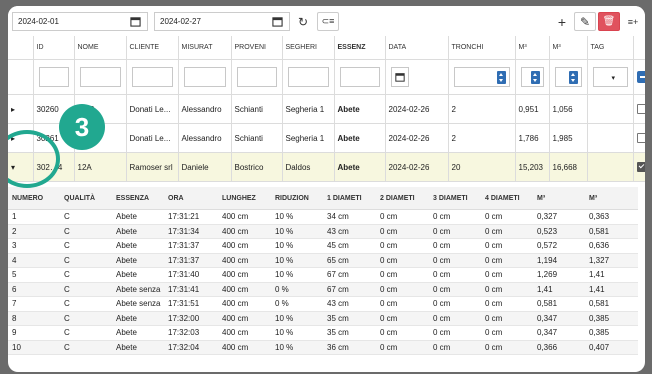 The image size is (652, 374). What do you see at coordinates (349, 246) in the screenshot?
I see `detail-cell-diametro1: 45 cm` at bounding box center [349, 246].